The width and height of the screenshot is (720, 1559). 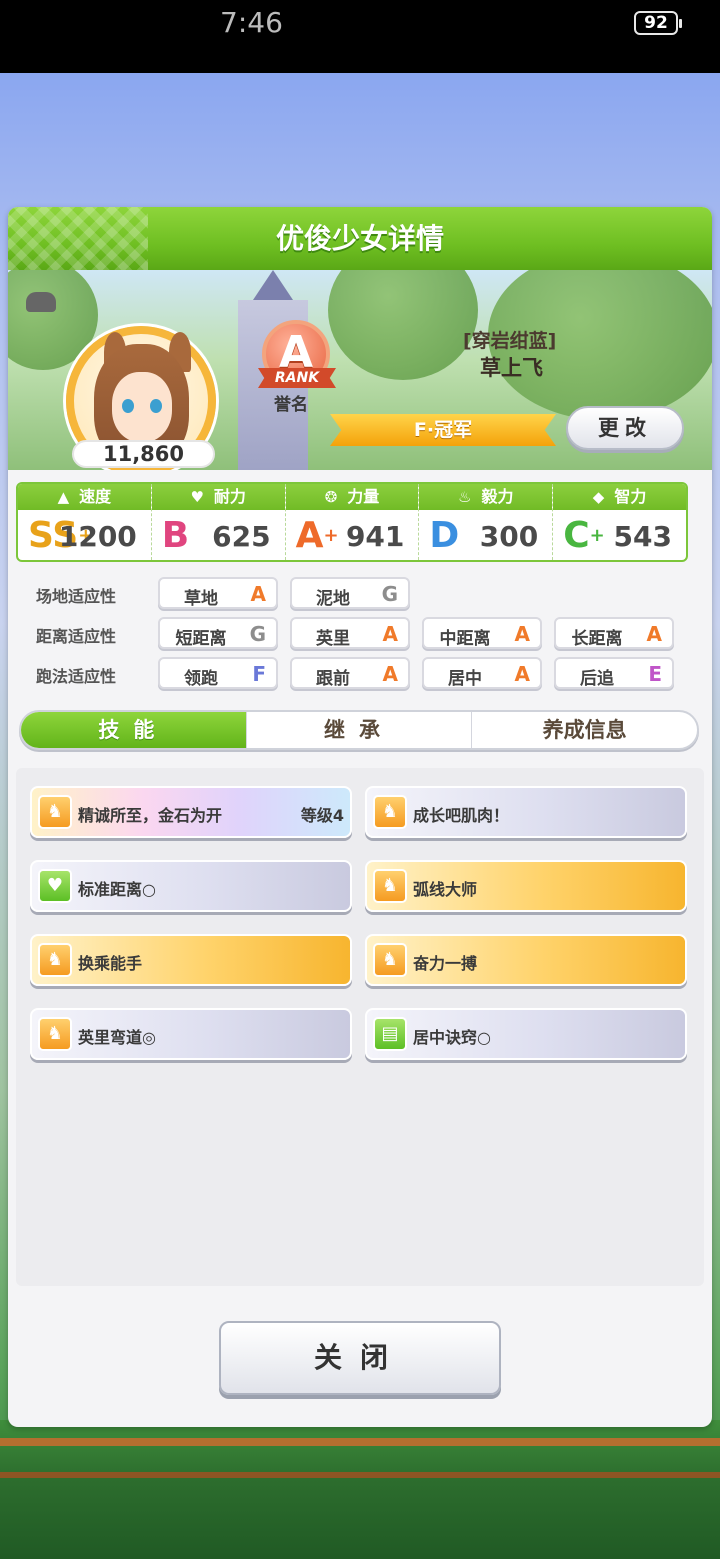 I want to click on aptitude-cell: 领跑 F, so click(x=218, y=673).